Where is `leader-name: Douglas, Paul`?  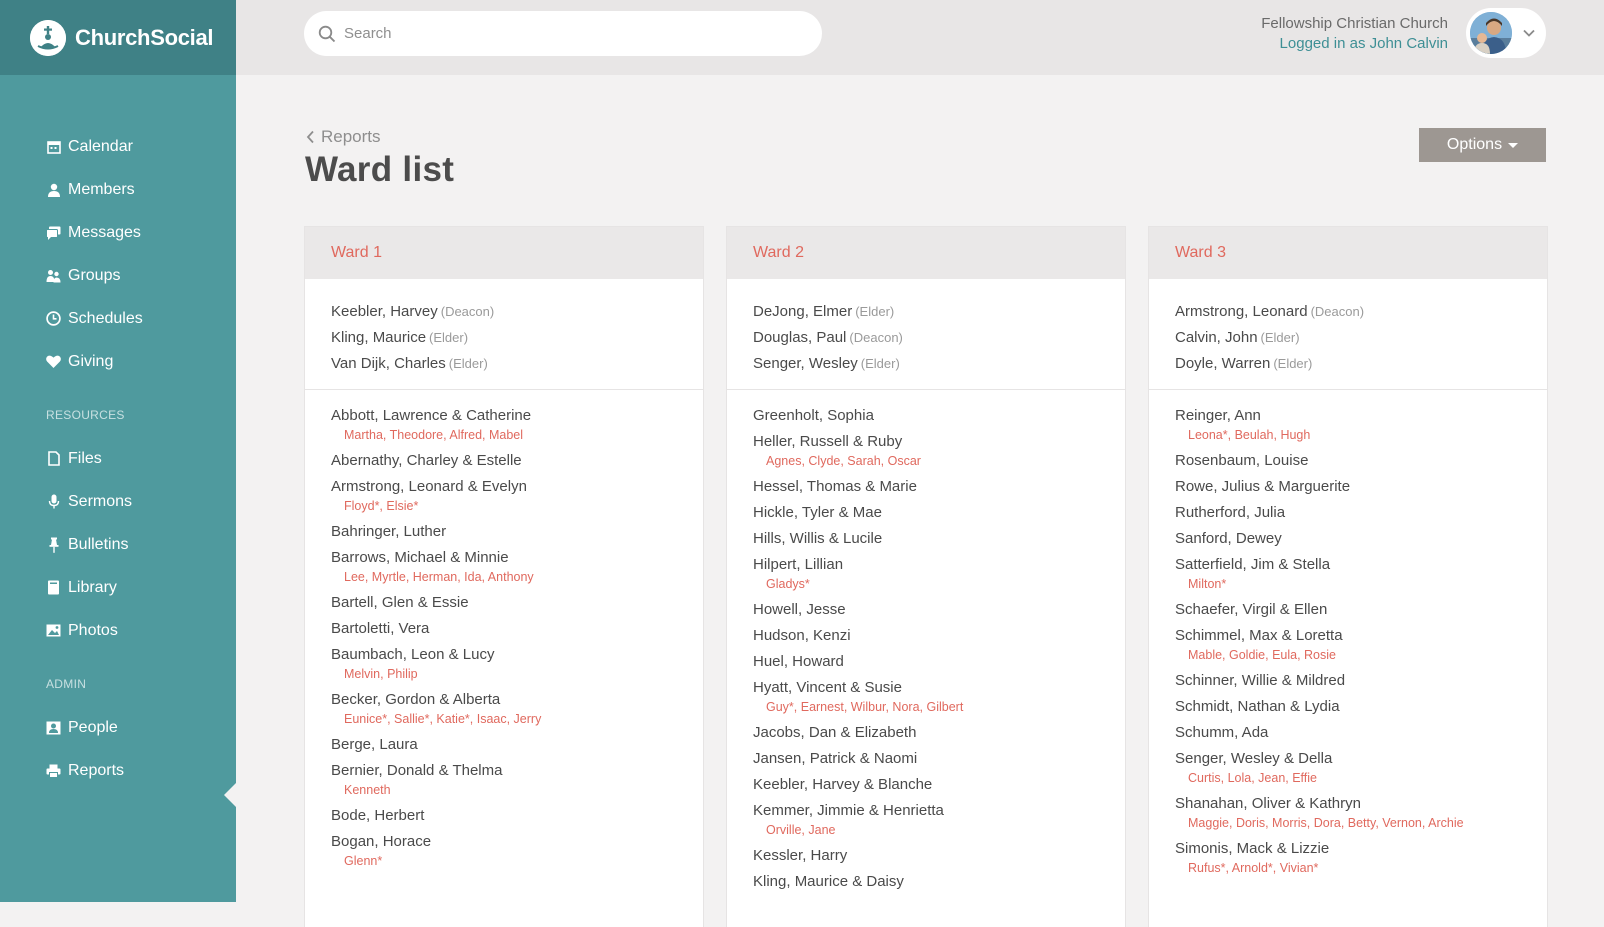 leader-name: Douglas, Paul is located at coordinates (799, 337).